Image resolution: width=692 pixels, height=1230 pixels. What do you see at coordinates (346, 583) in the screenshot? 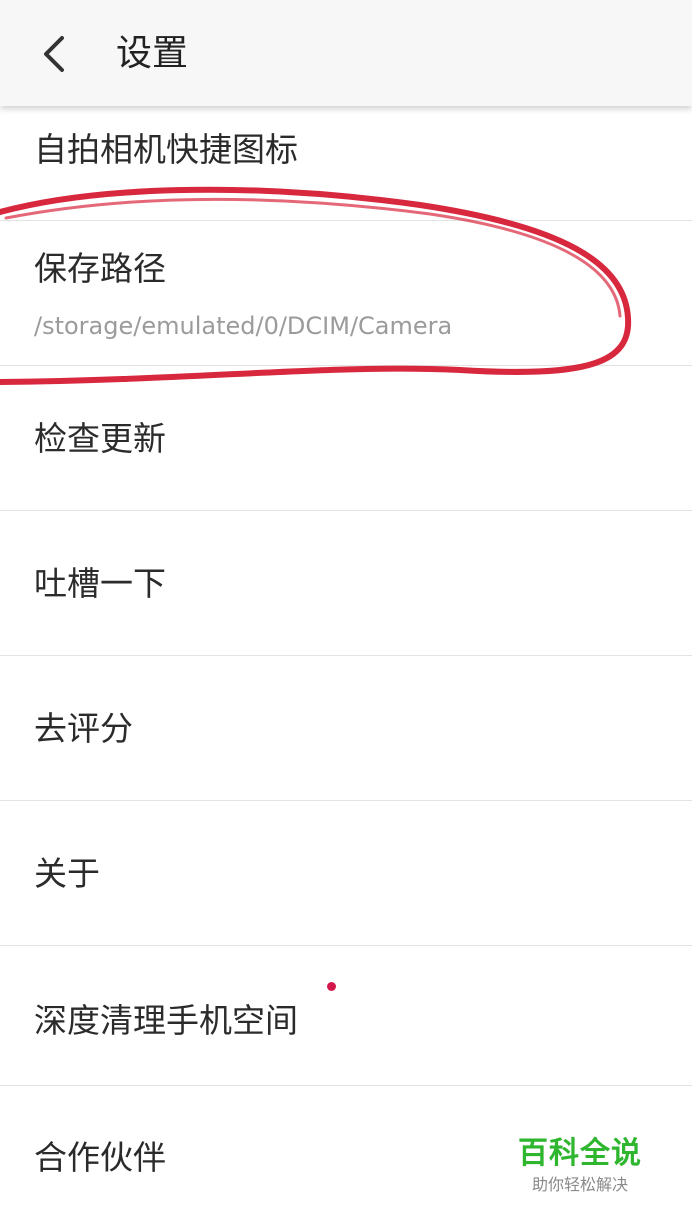
I see `setting-item-feedback: 吐槽一下` at bounding box center [346, 583].